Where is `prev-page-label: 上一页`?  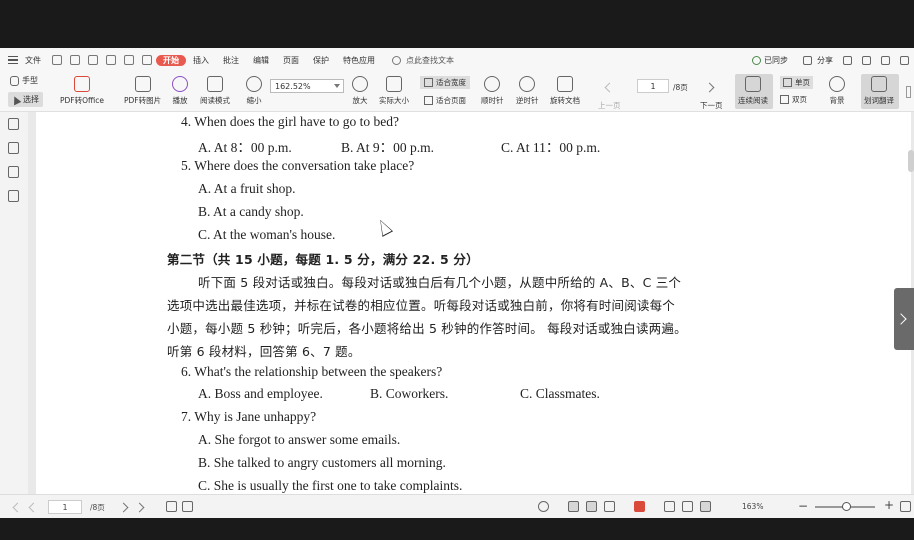 prev-page-label: 上一页 is located at coordinates (609, 105).